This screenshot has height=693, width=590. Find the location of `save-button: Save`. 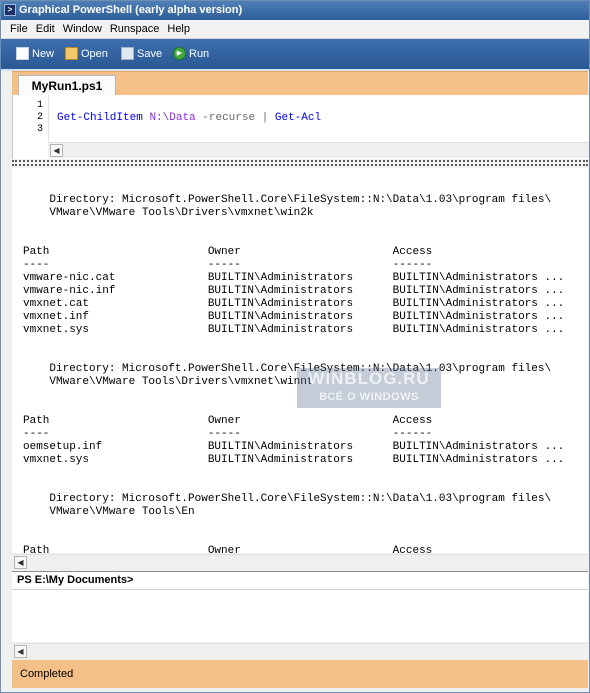

save-button: Save is located at coordinates (141, 54).